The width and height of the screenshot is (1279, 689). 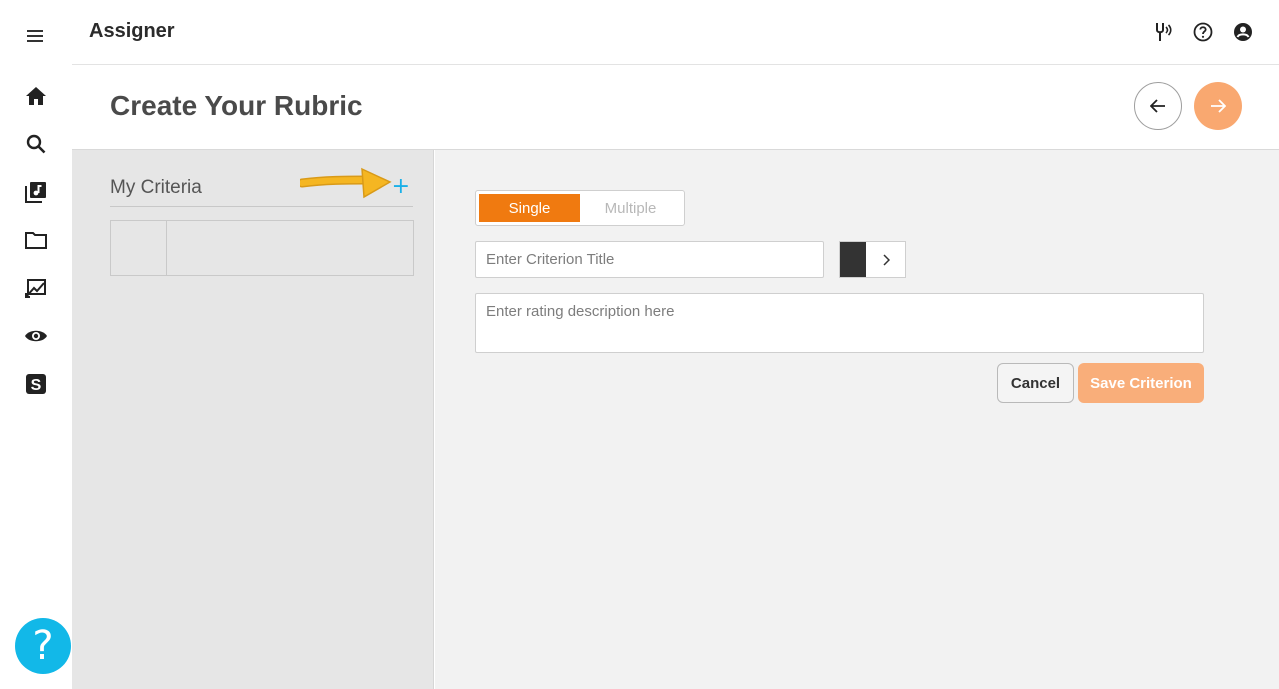 I want to click on arrow-left-icon, so click(x=1157, y=106).